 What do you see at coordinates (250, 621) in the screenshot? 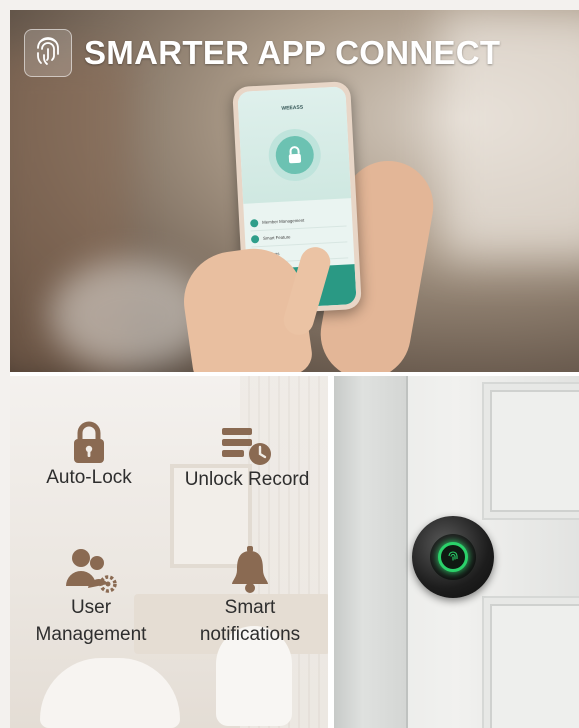
I see `feature-label: Smart notifications` at bounding box center [250, 621].